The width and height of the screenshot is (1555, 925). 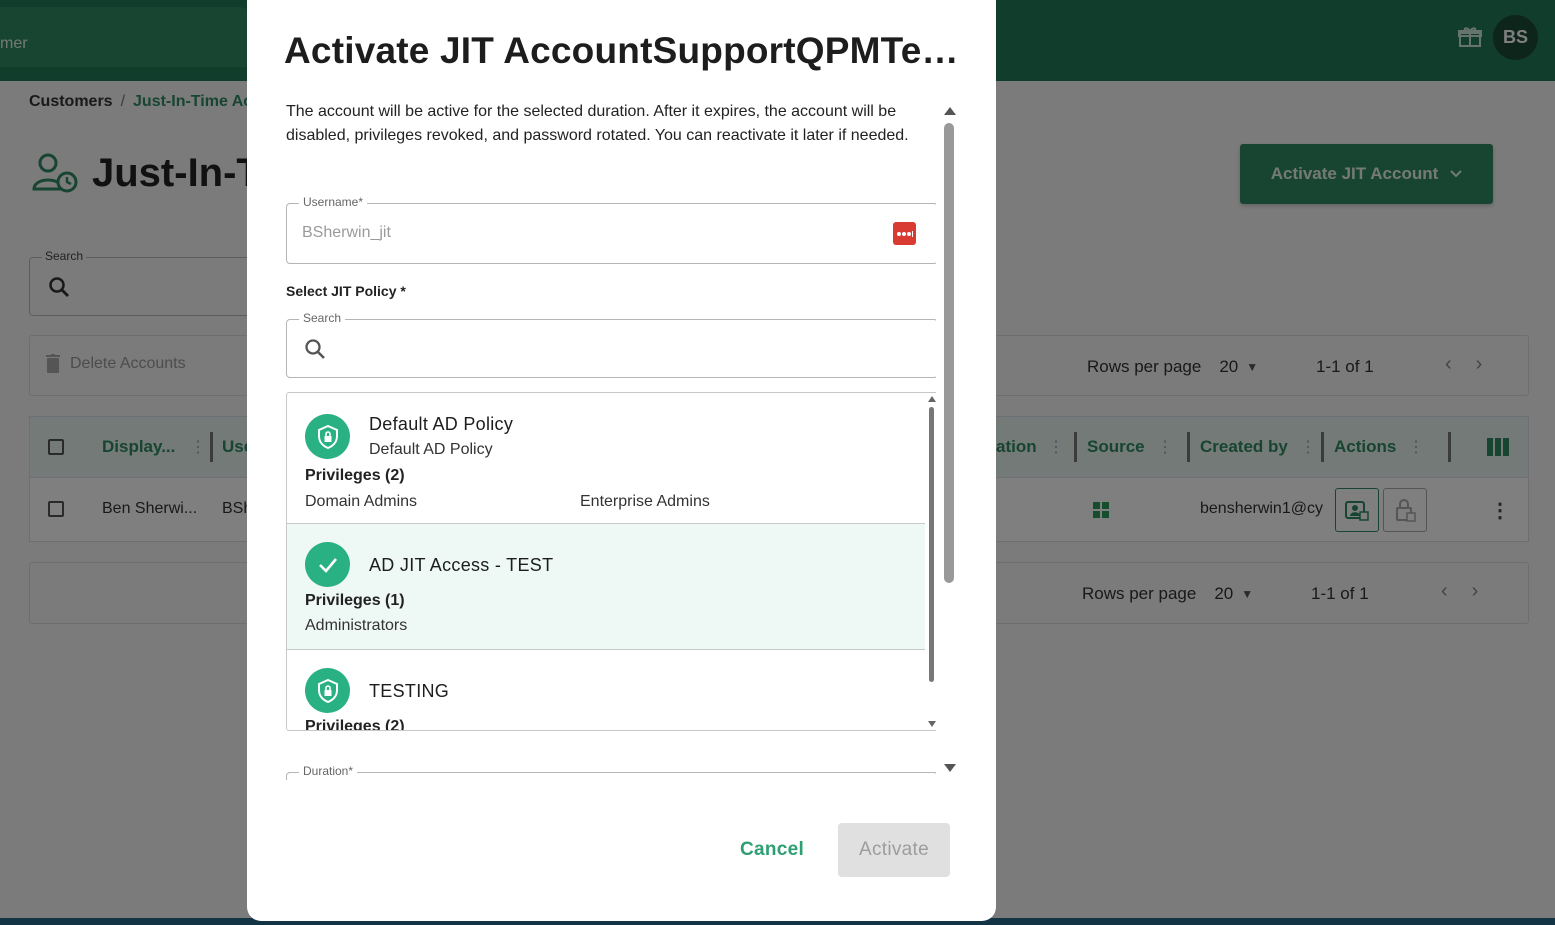 What do you see at coordinates (431, 449) in the screenshot?
I see `policy-description: Default AD Policy` at bounding box center [431, 449].